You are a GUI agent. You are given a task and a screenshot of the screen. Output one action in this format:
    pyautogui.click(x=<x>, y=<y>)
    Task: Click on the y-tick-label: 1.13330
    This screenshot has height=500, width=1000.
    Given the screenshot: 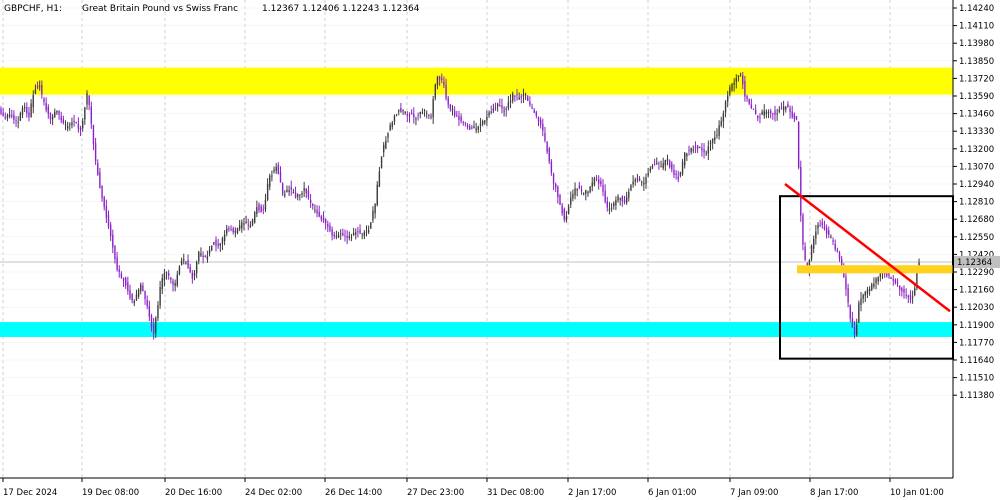 What is the action you would take?
    pyautogui.click(x=976, y=132)
    